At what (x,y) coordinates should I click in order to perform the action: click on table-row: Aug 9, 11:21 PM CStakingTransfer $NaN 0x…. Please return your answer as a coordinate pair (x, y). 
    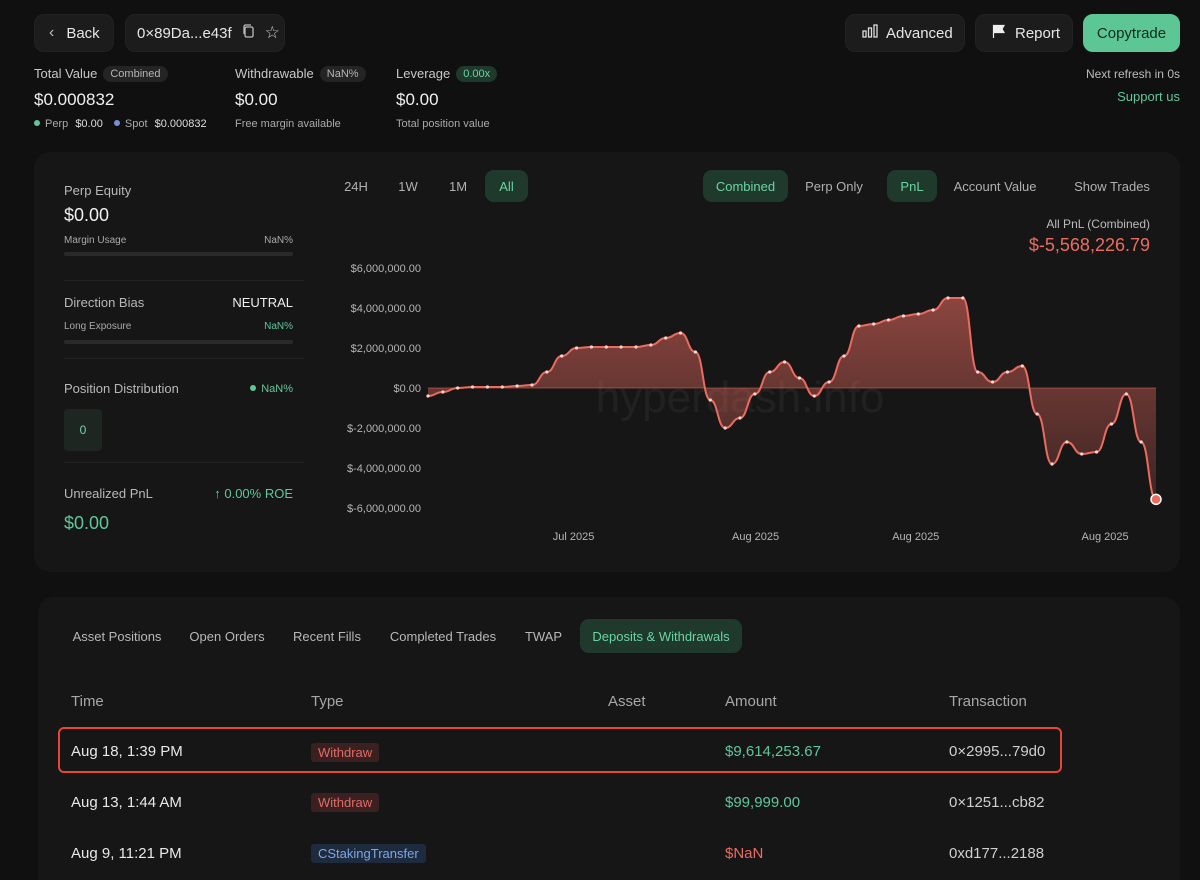
    Looking at the image, I should click on (560, 853).